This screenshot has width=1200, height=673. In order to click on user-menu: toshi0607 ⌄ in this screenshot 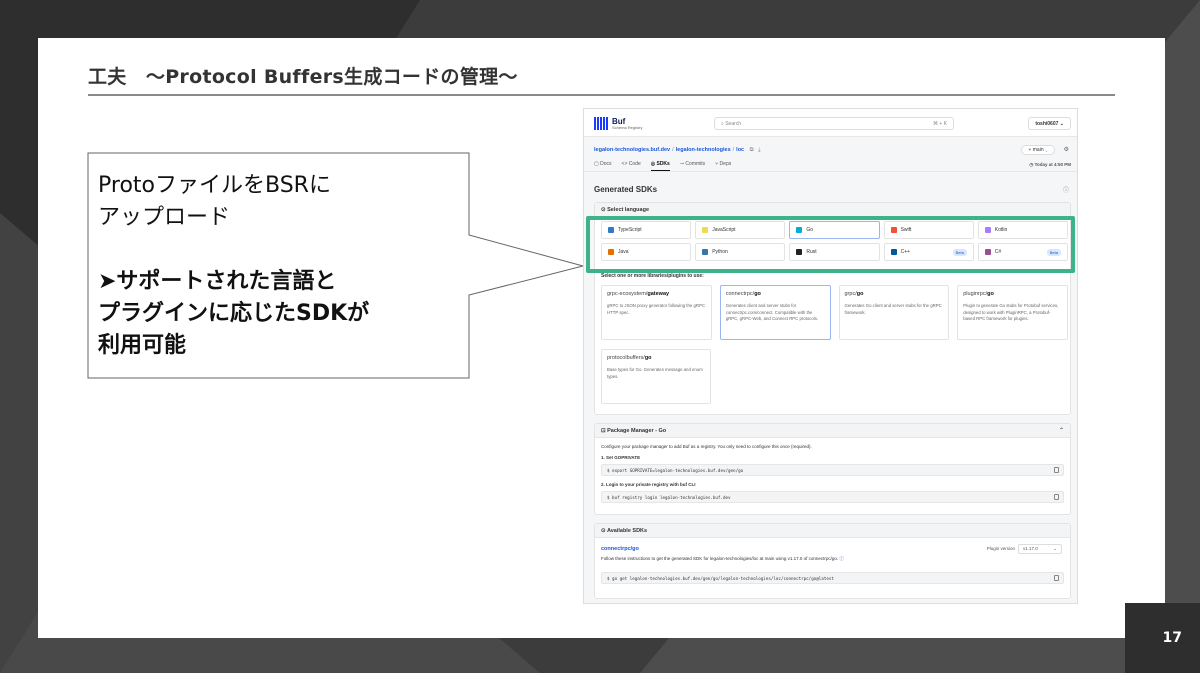, I will do `click(1049, 123)`.